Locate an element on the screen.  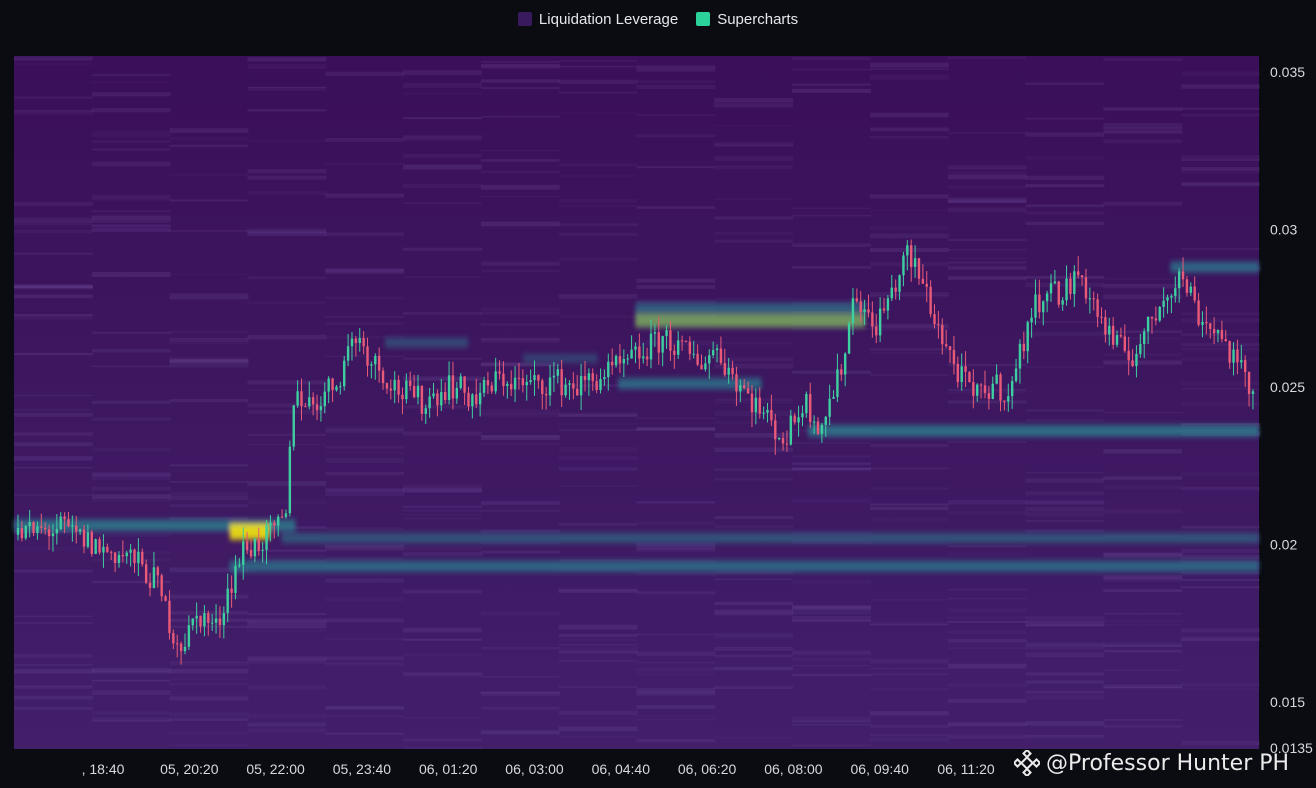
y-tick-label: 0.015 is located at coordinates (1287, 702).